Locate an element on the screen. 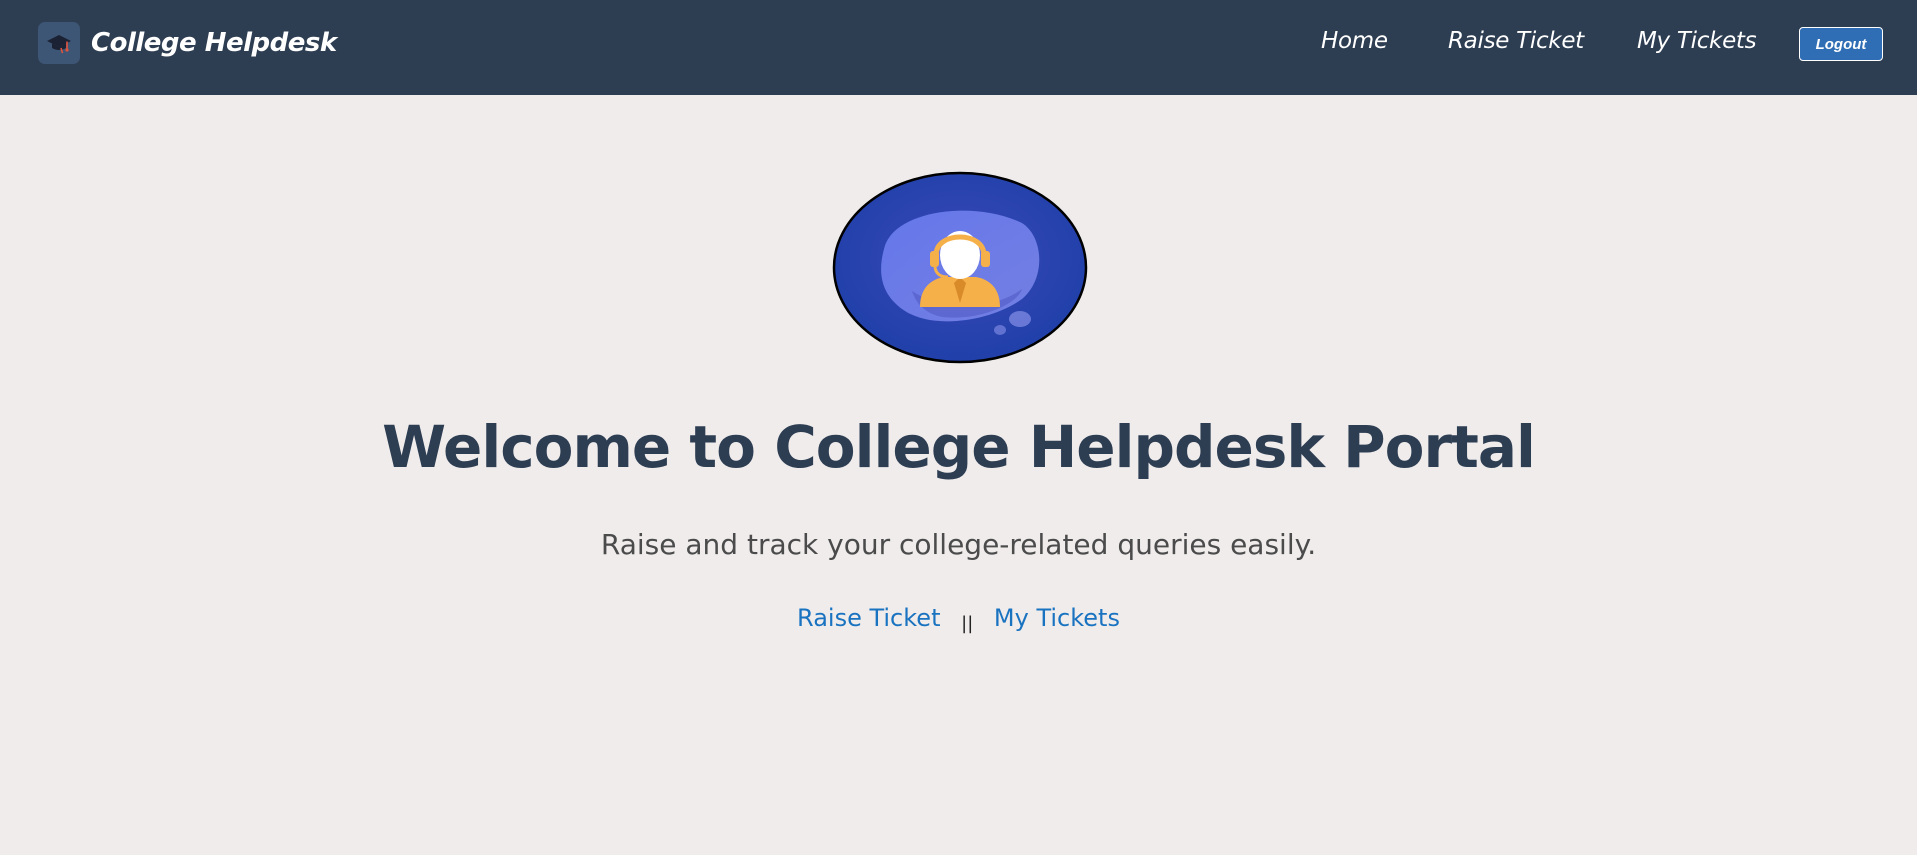 The width and height of the screenshot is (1917, 855). page-title: Welcome to College Helpdesk Portal is located at coordinates (959, 447).